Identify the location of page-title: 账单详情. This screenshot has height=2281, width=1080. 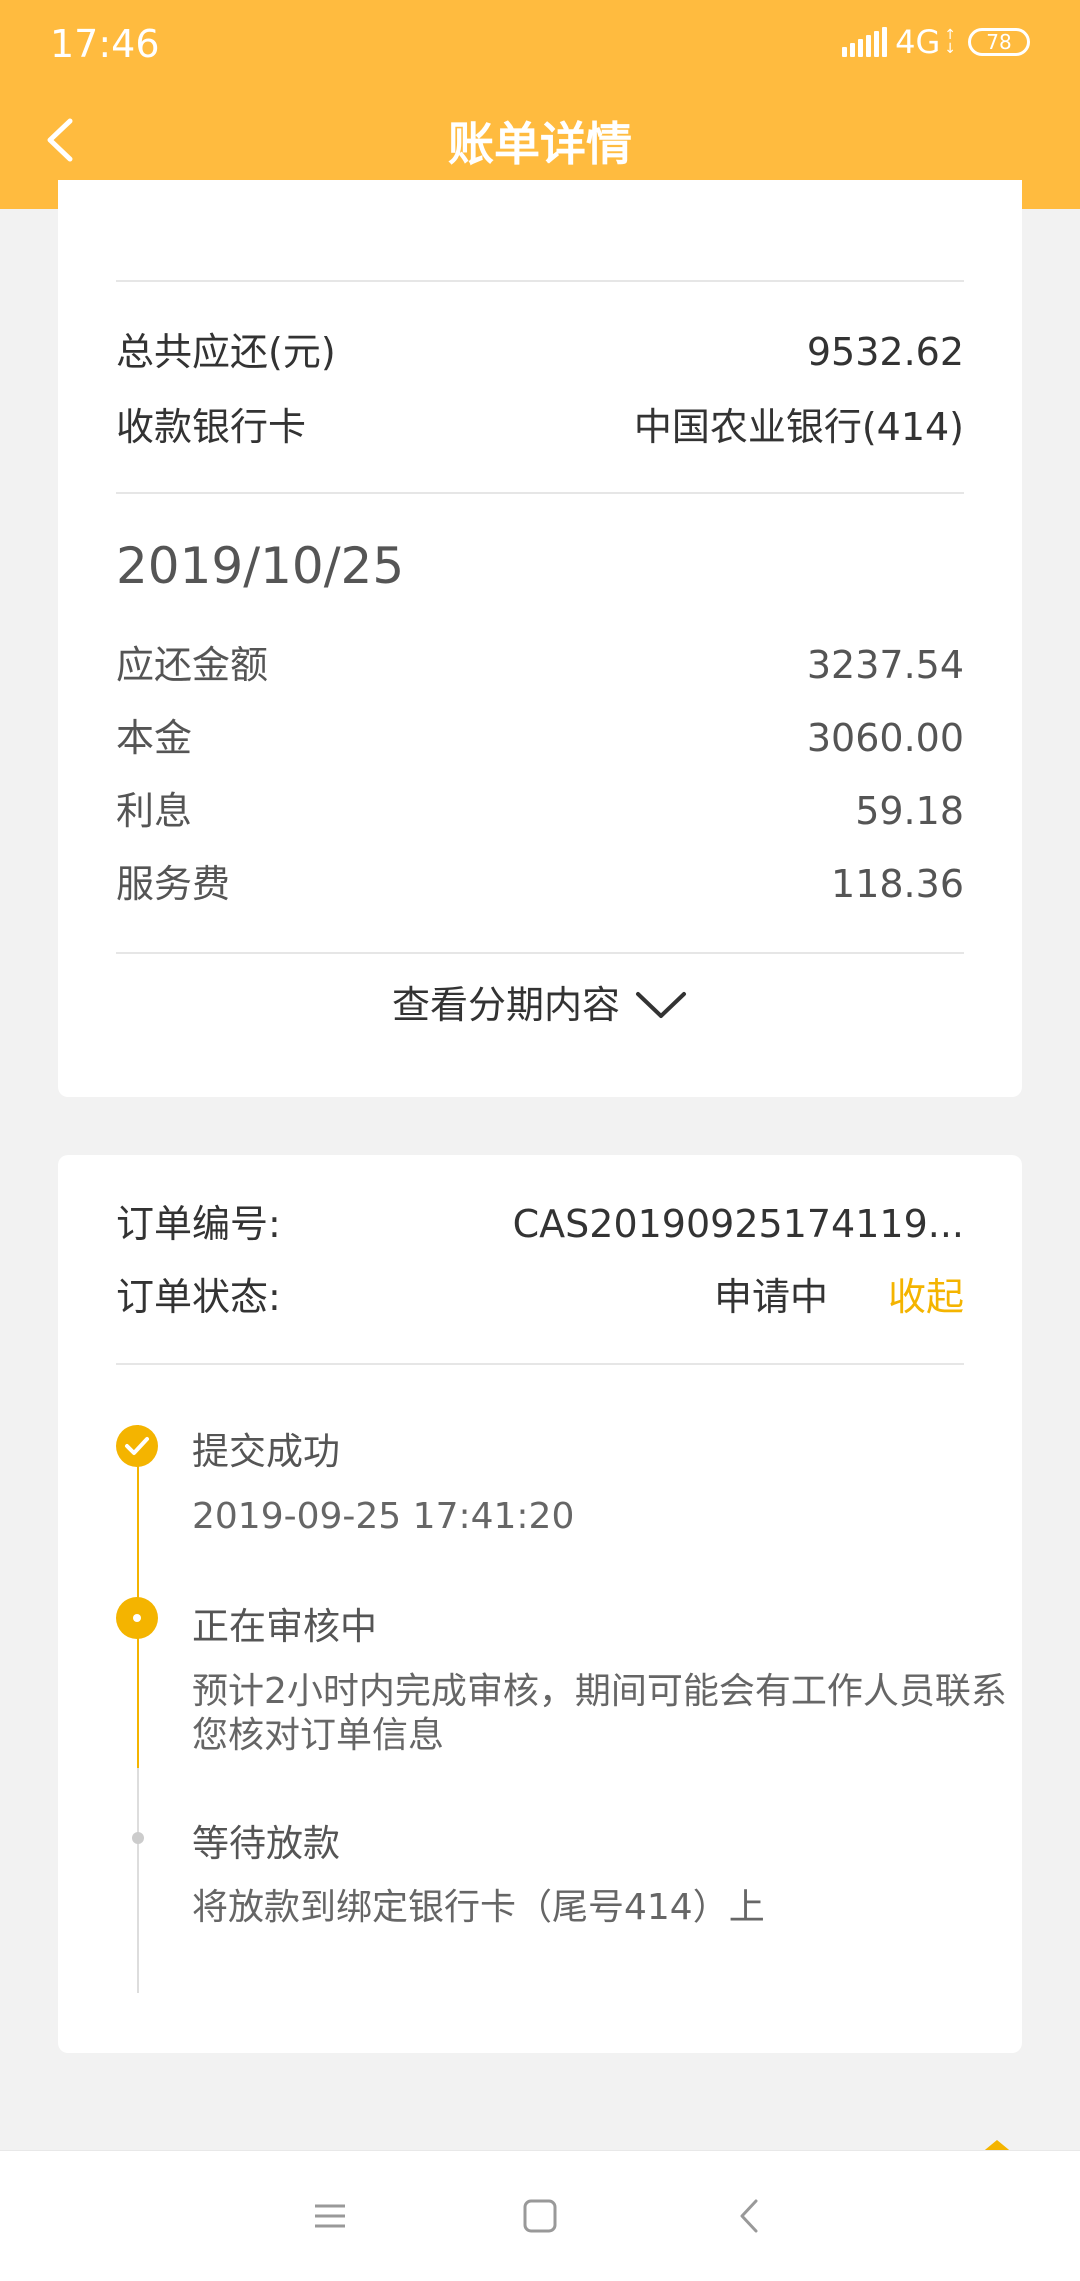
(540, 144).